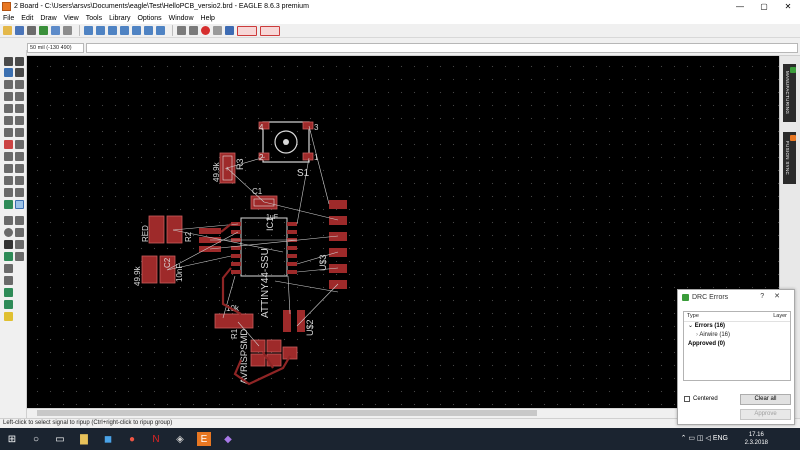 This screenshot has height=450, width=800. I want to click on split-icon, so click(8, 168).